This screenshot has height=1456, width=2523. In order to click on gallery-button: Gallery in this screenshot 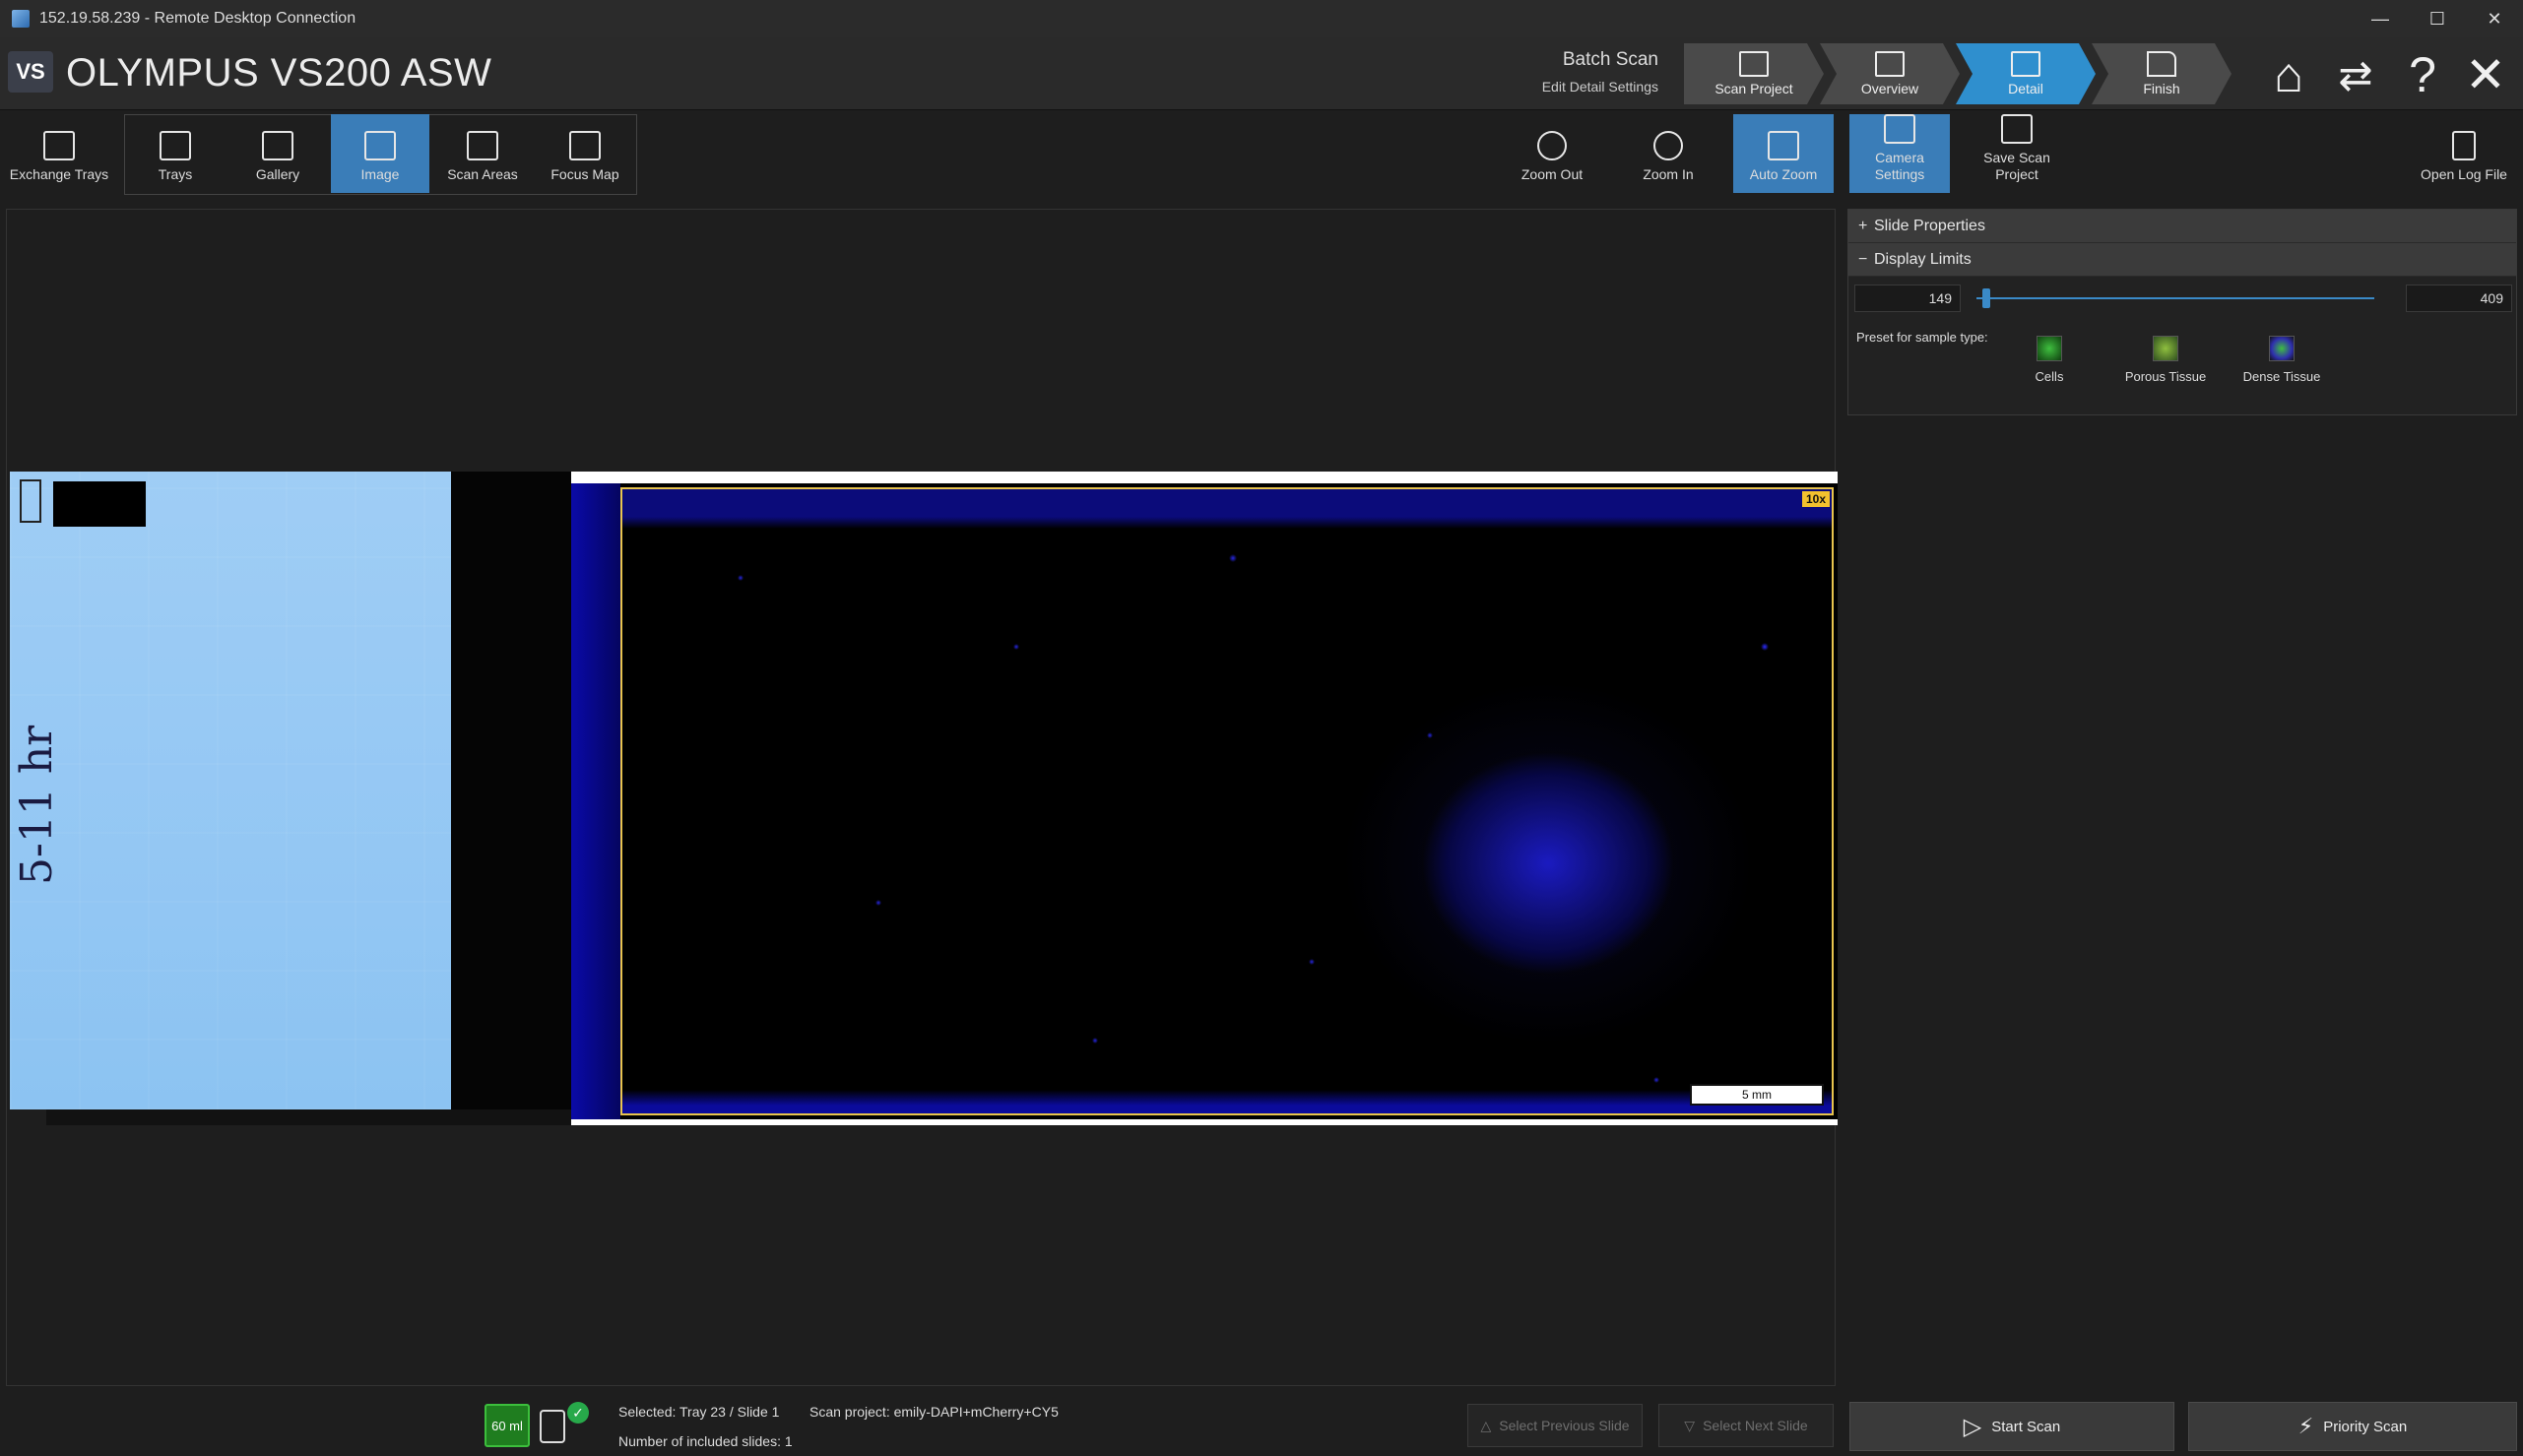, I will do `click(277, 153)`.